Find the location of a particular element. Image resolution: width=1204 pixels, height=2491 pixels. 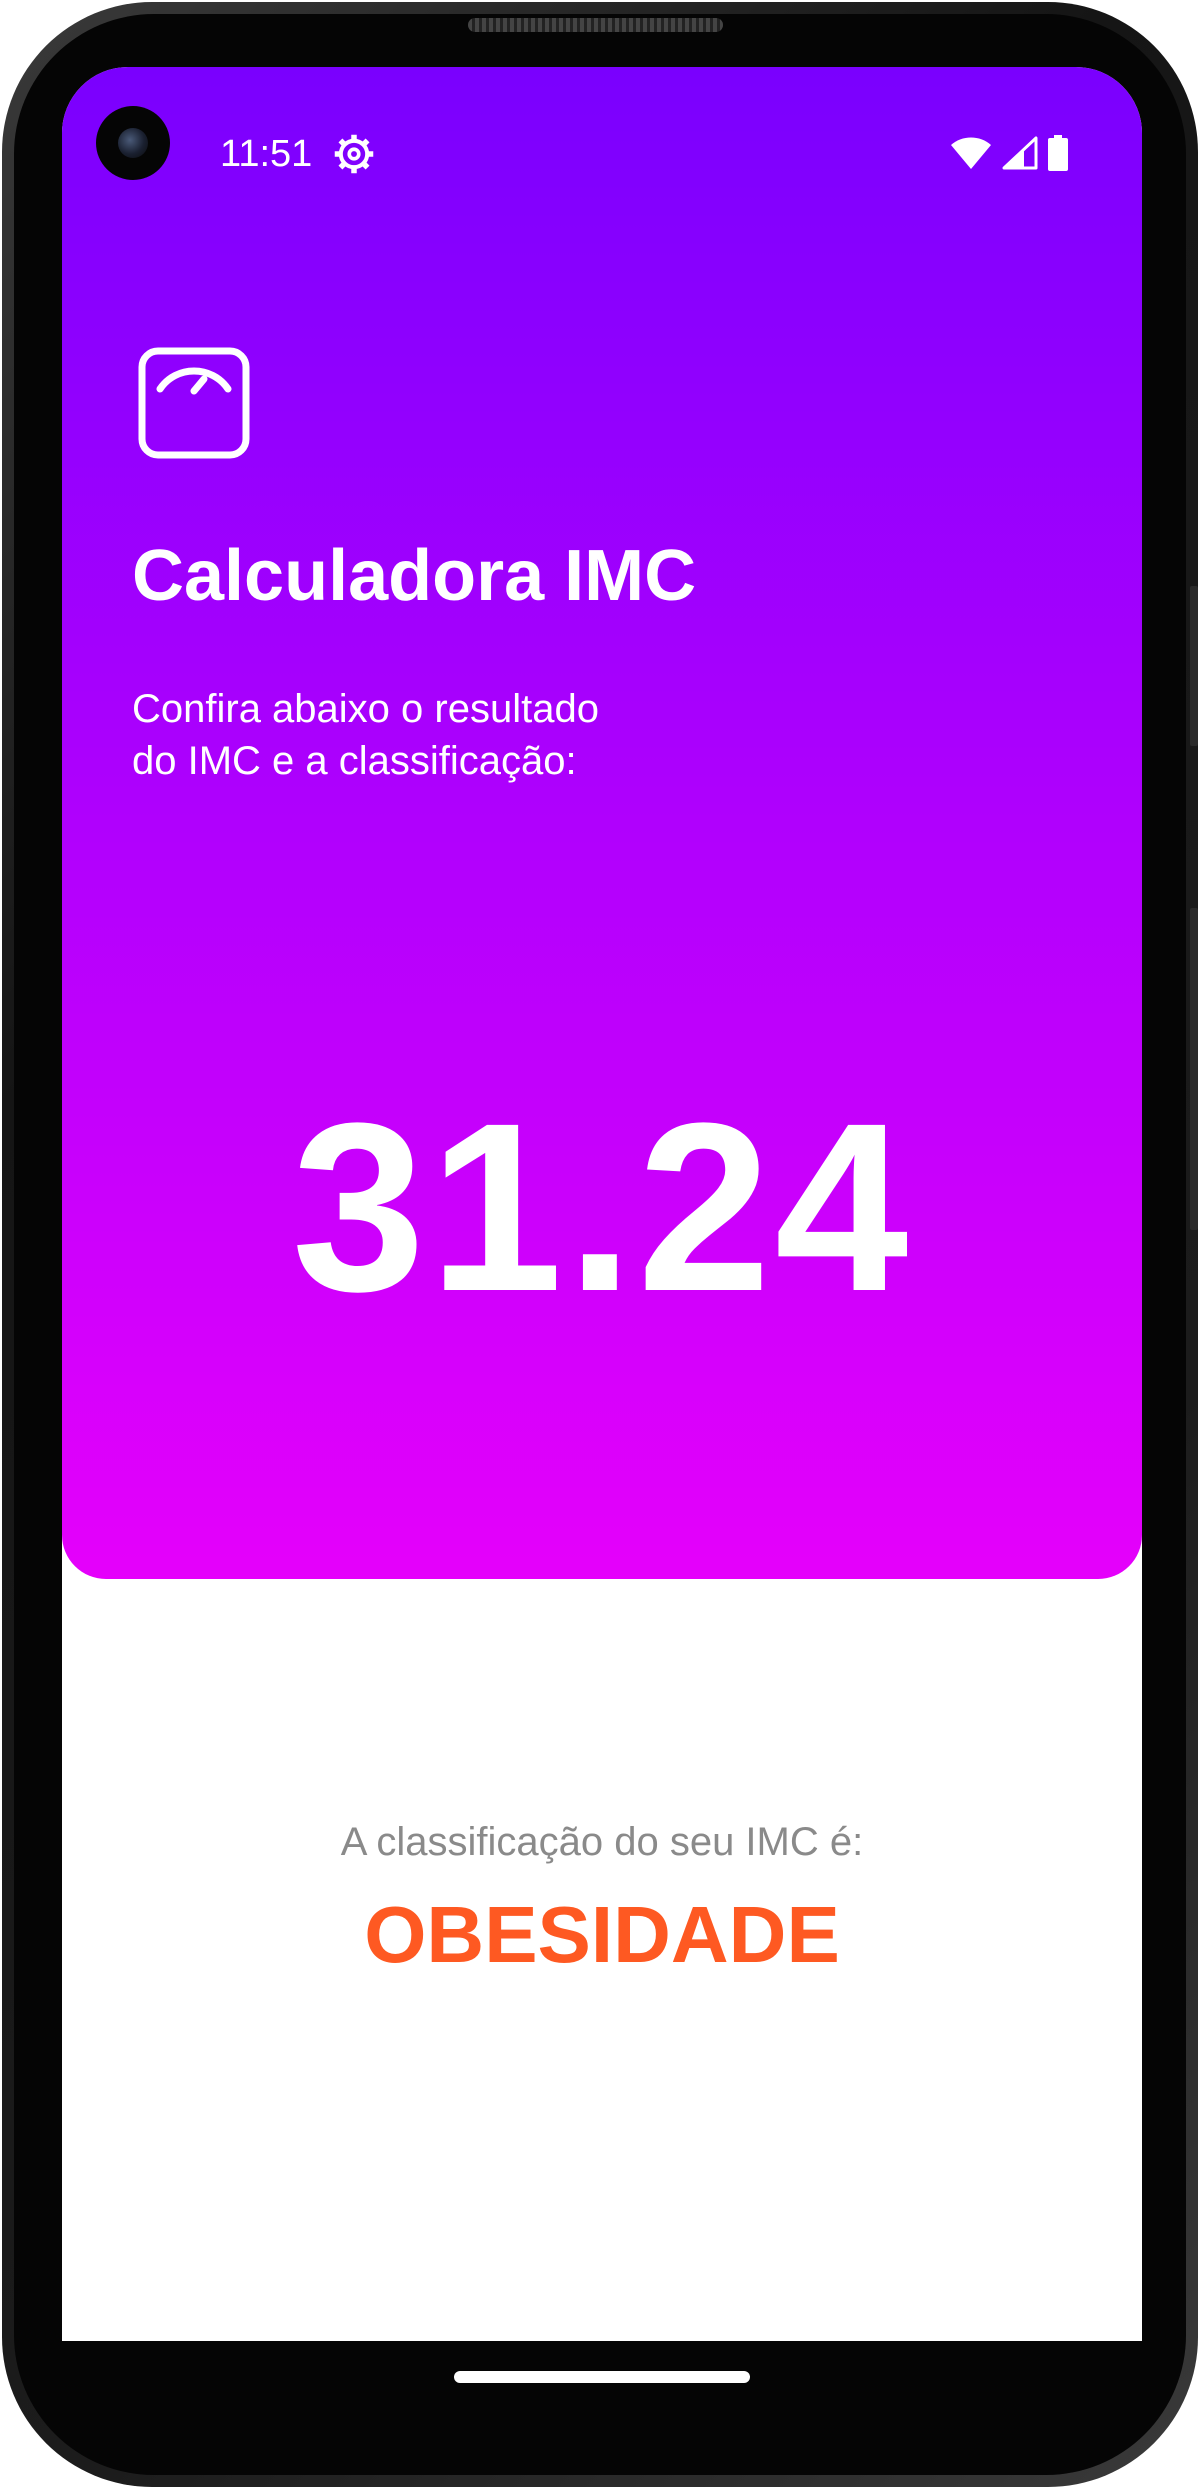

wifi-icon is located at coordinates (971, 153).